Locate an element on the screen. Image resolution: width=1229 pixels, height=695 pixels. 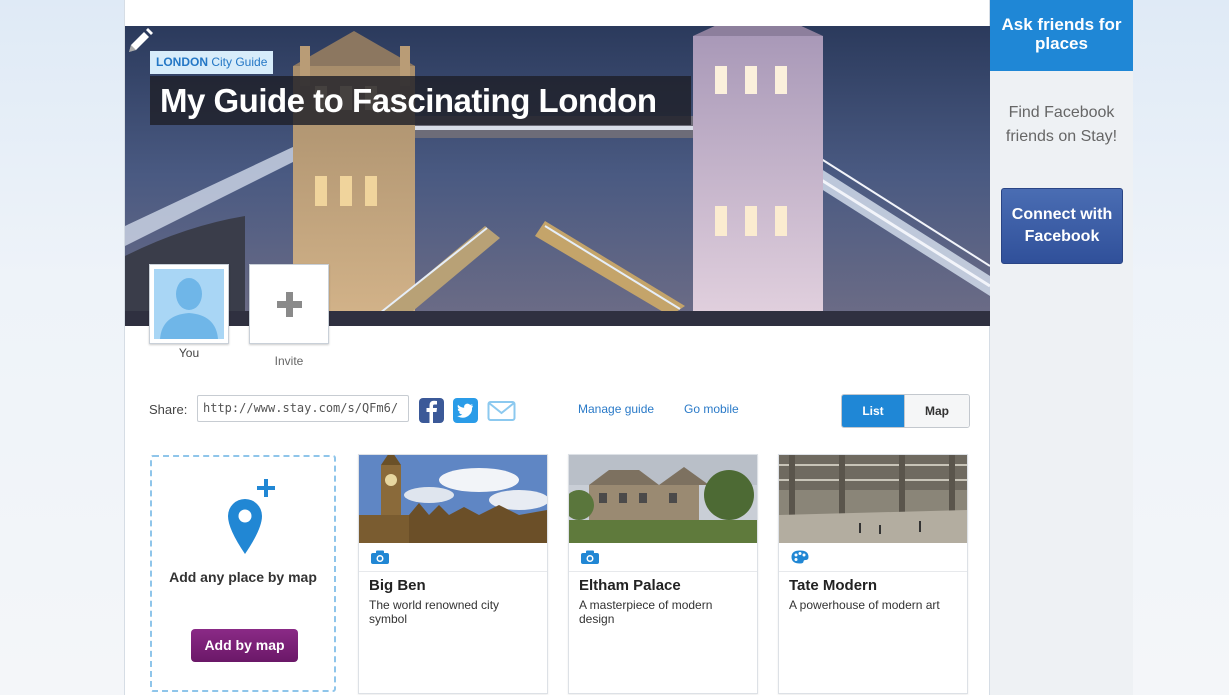
user-silhouette-icon is located at coordinates (189, 308).